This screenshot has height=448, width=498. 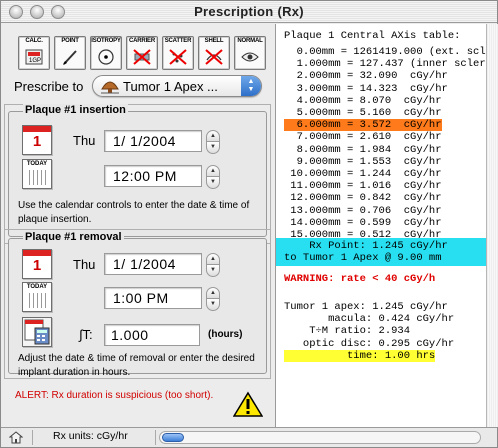 What do you see at coordinates (34, 57) in the screenshot?
I see `calculator-icon: 1GP` at bounding box center [34, 57].